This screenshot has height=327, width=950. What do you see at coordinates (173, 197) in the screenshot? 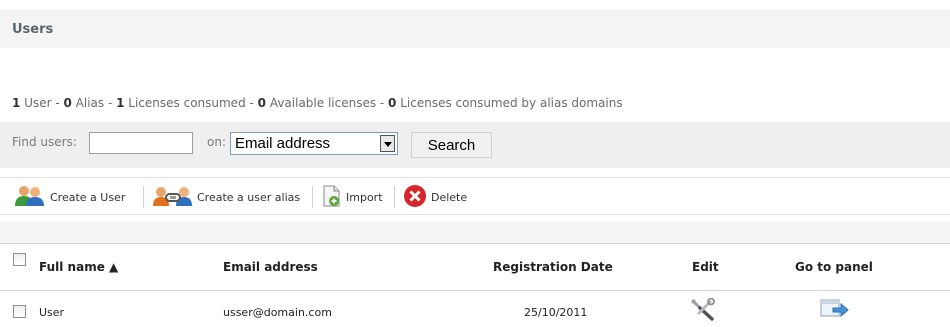
I see `user-alias-icon` at bounding box center [173, 197].